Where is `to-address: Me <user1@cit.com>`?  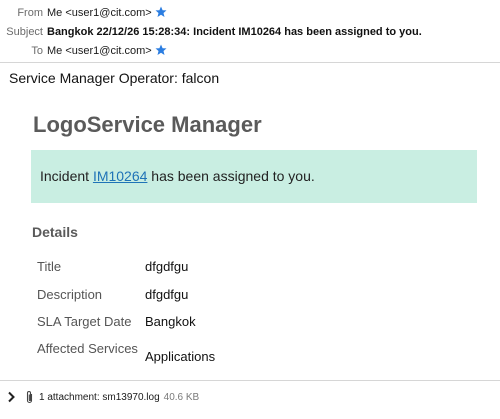 to-address: Me <user1@cit.com> is located at coordinates (99, 51).